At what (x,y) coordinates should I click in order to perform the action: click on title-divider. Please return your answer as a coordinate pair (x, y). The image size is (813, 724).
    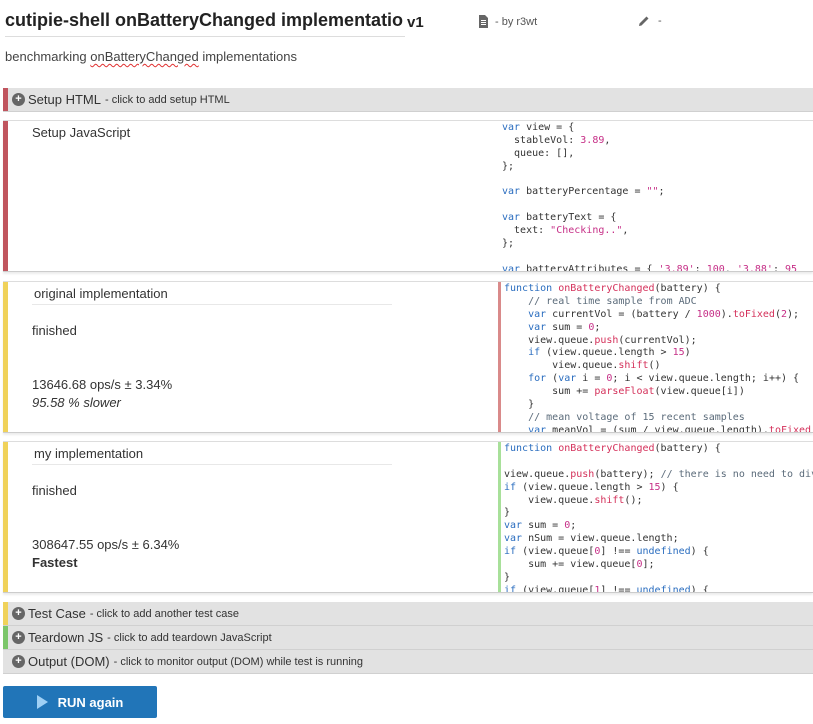
    Looking at the image, I should click on (205, 36).